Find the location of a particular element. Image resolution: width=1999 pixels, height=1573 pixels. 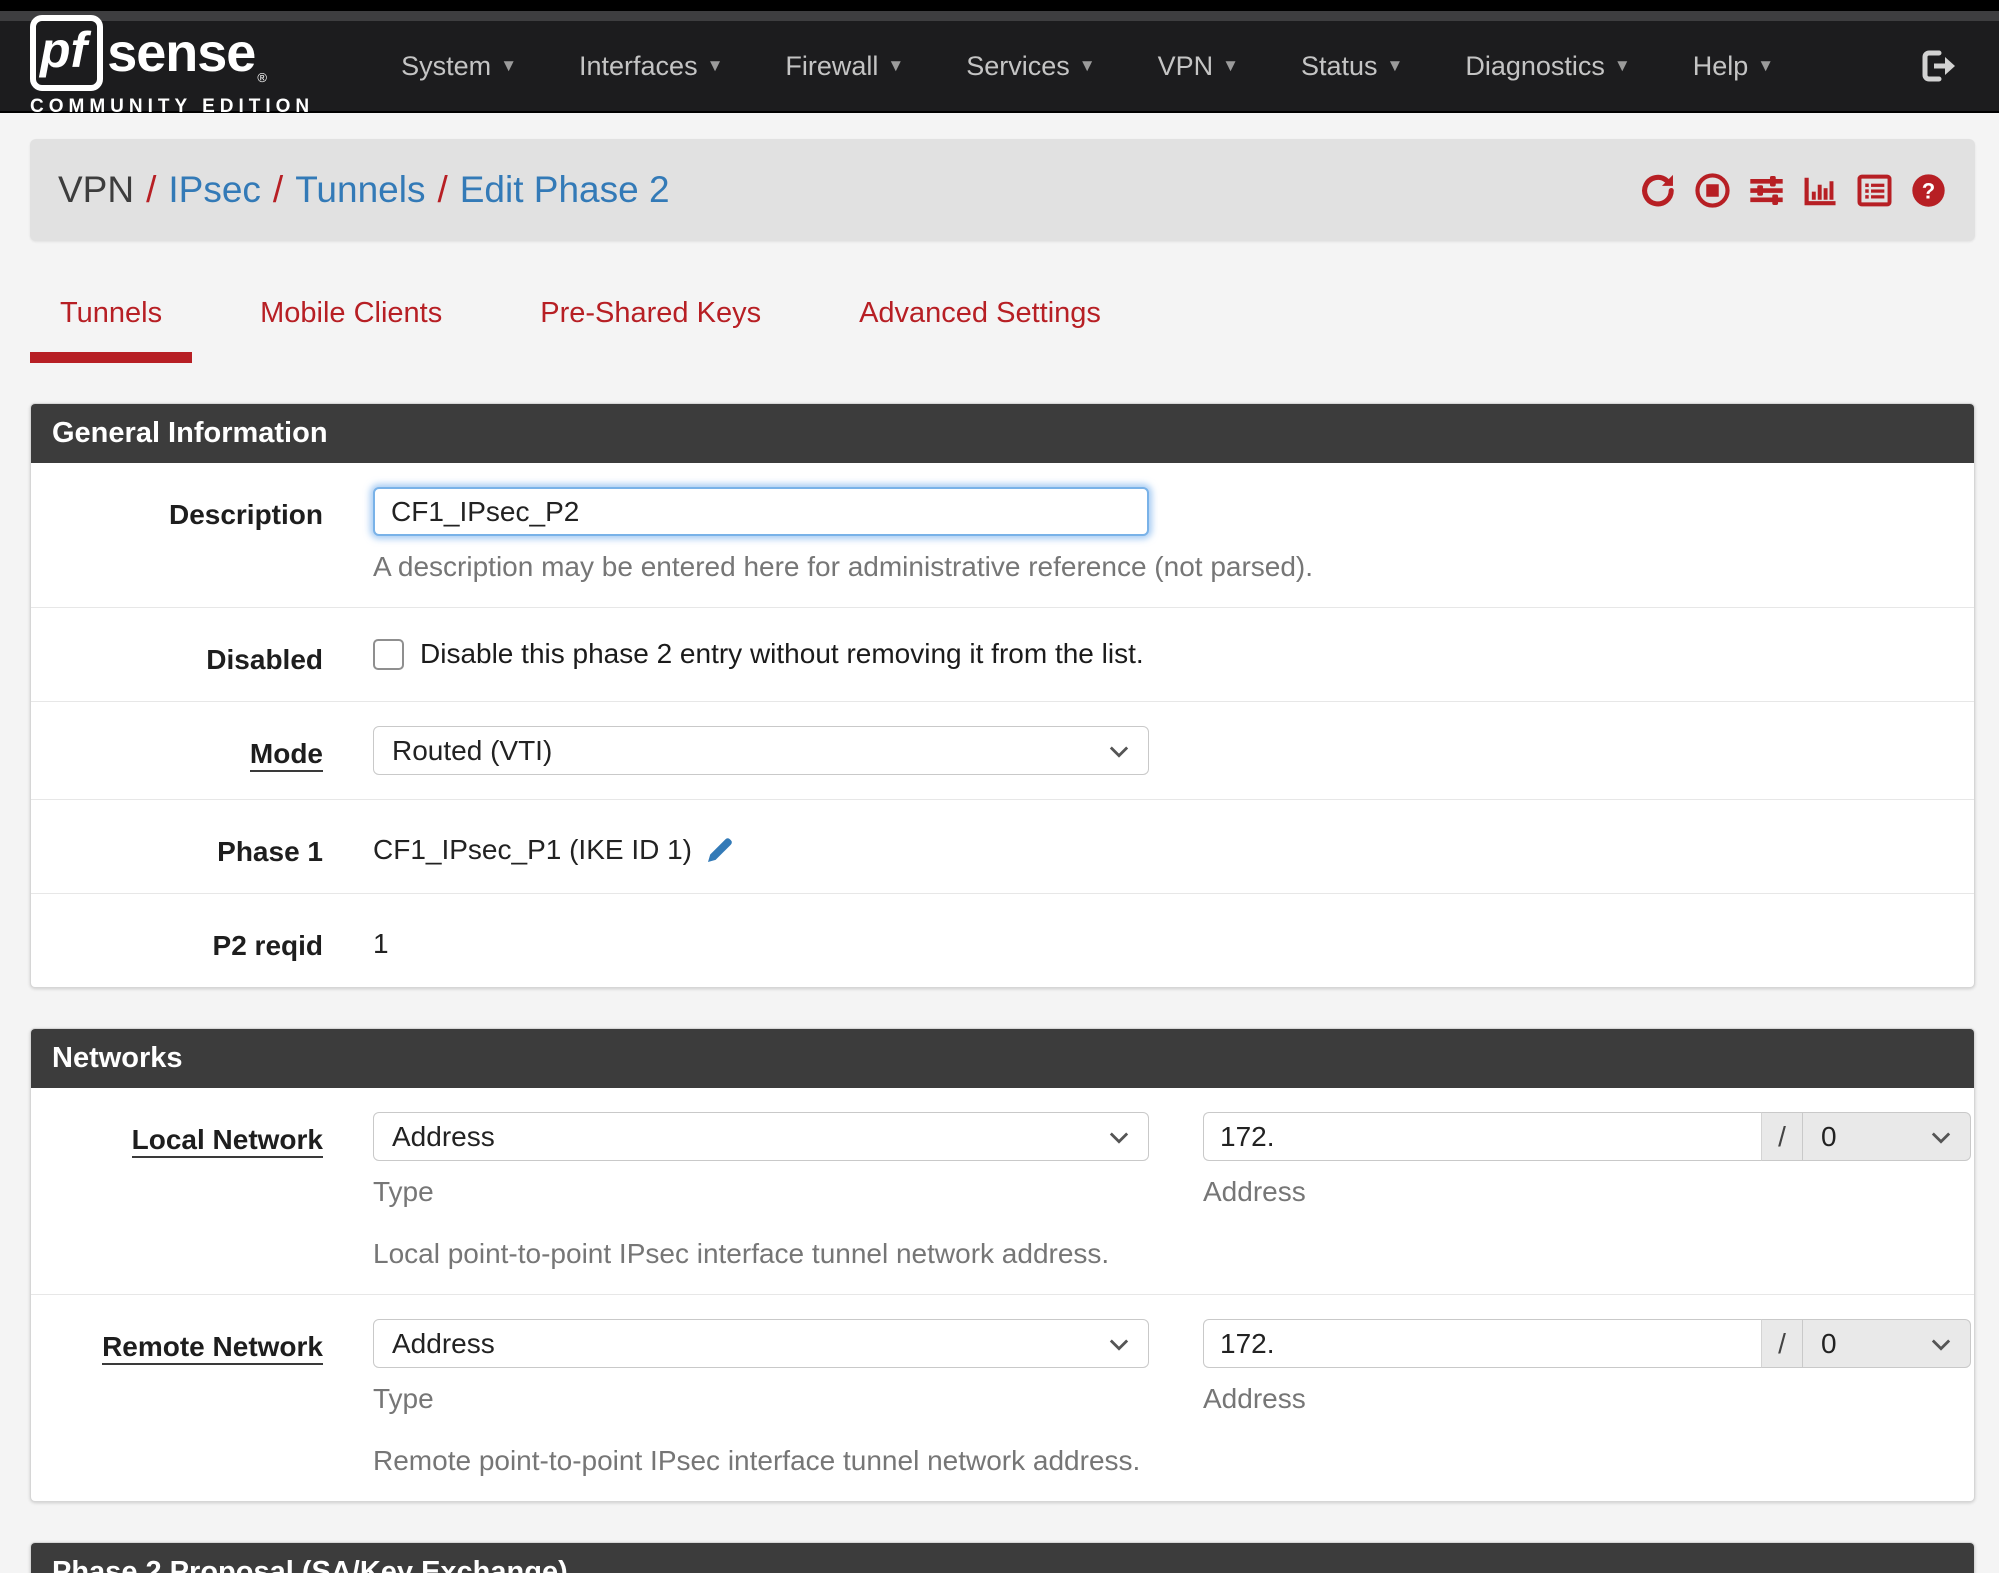

description-input is located at coordinates (761, 511).